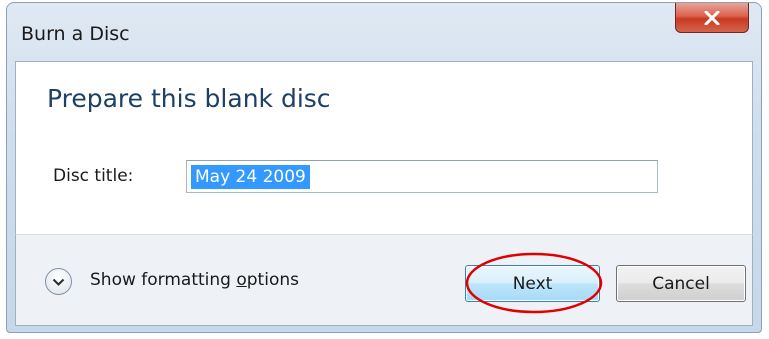  I want to click on show-formatting-options-link: Show formatting options, so click(194, 280).